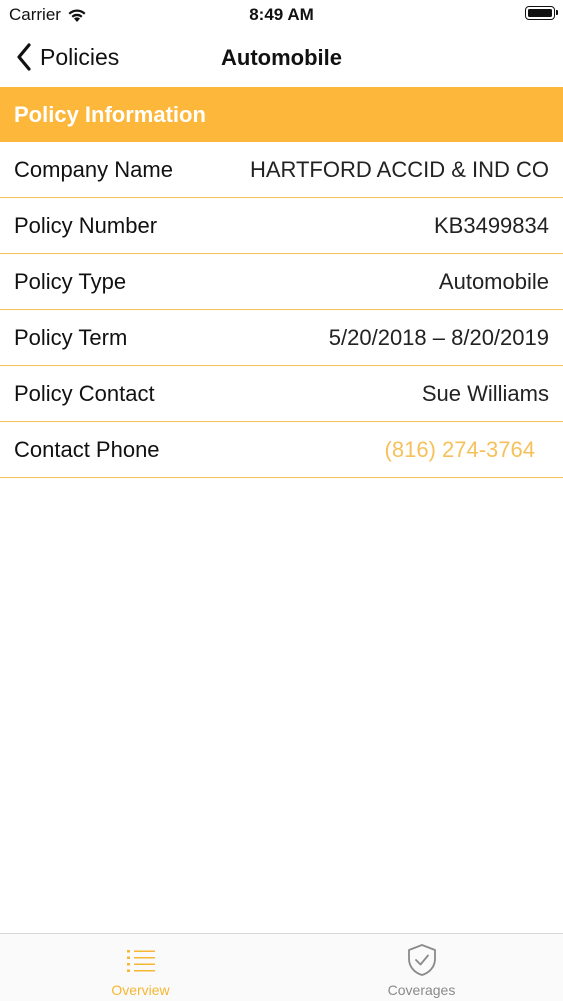  I want to click on tab-label: Coverages, so click(421, 990).